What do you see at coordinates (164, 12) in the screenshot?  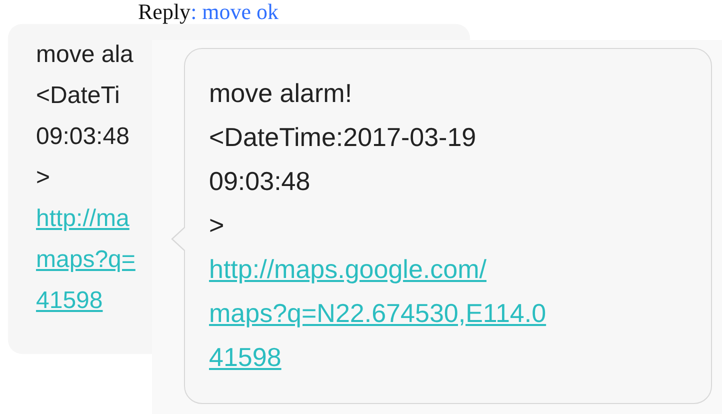 I see `reply-label: Reply` at bounding box center [164, 12].